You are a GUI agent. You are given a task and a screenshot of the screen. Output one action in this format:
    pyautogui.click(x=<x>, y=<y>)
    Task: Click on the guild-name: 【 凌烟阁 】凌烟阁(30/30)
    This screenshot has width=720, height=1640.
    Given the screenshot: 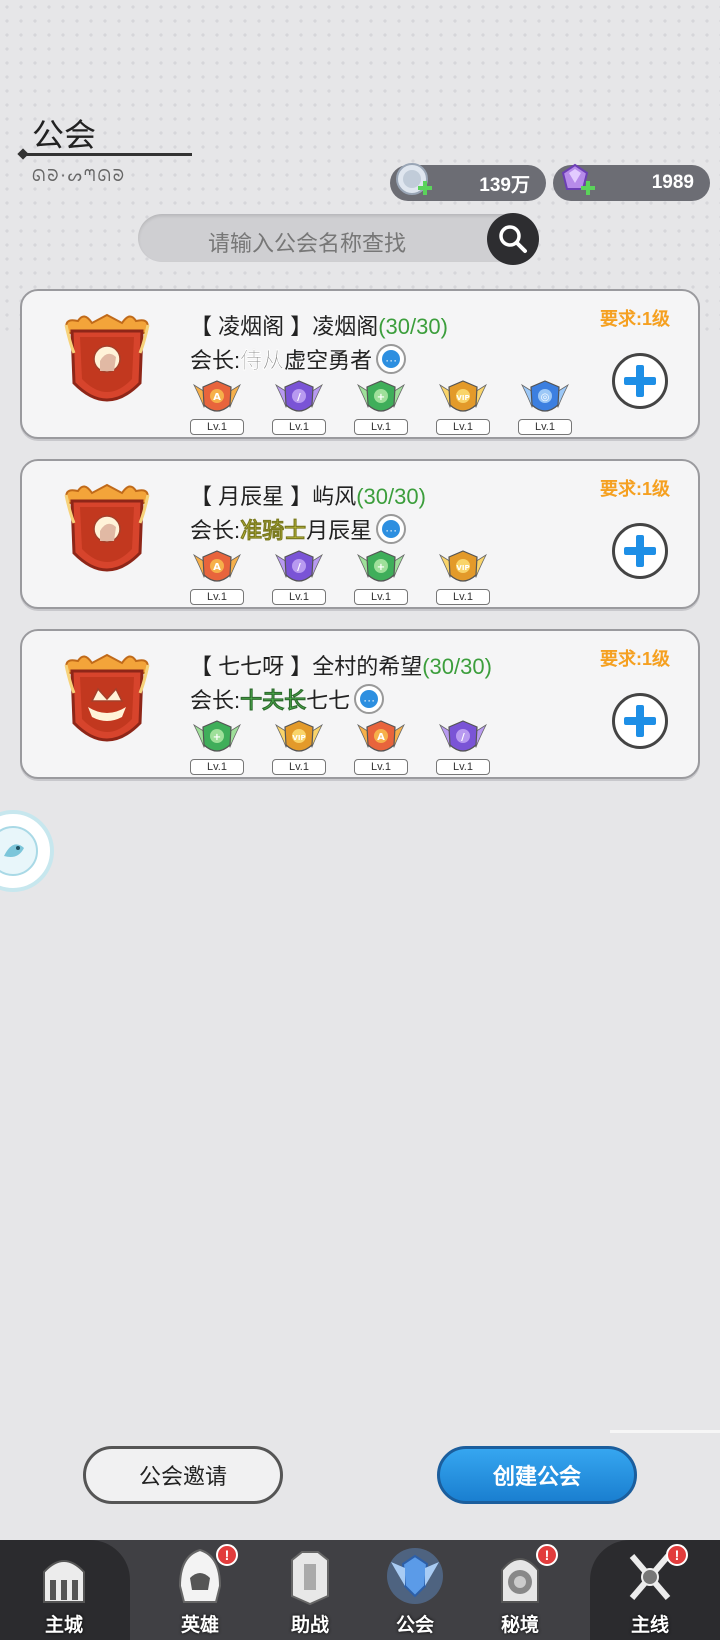 What is the action you would take?
    pyautogui.click(x=319, y=325)
    